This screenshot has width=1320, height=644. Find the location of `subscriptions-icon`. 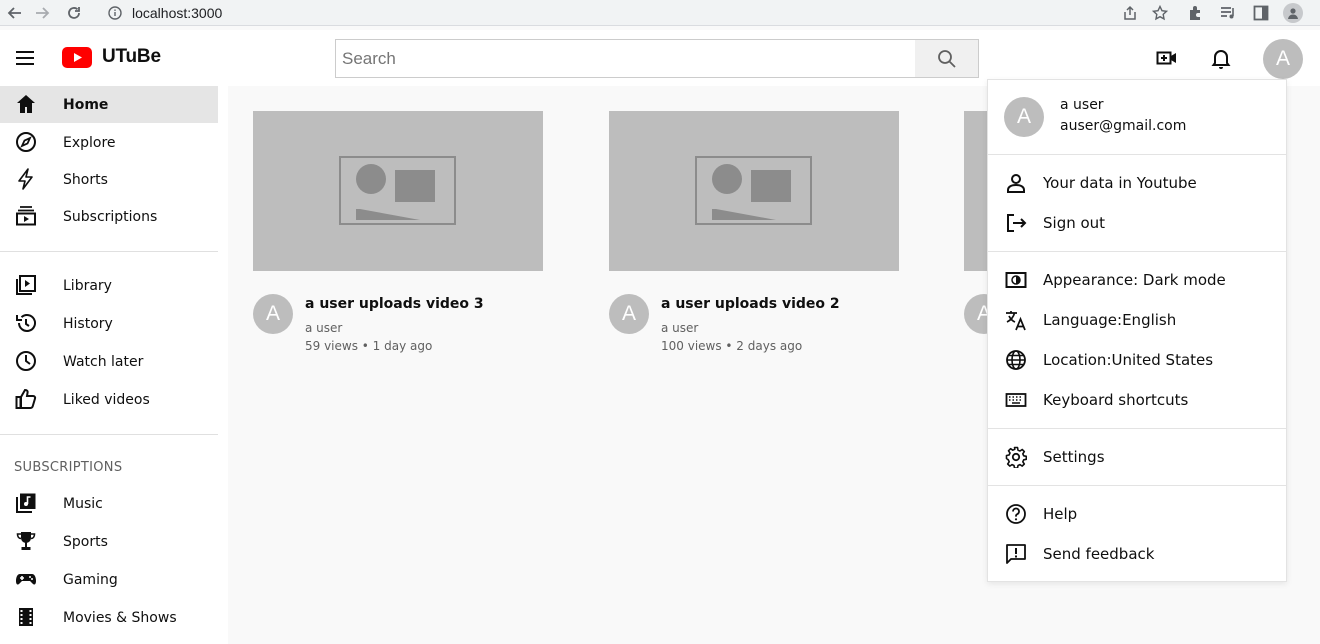

subscriptions-icon is located at coordinates (26, 216).